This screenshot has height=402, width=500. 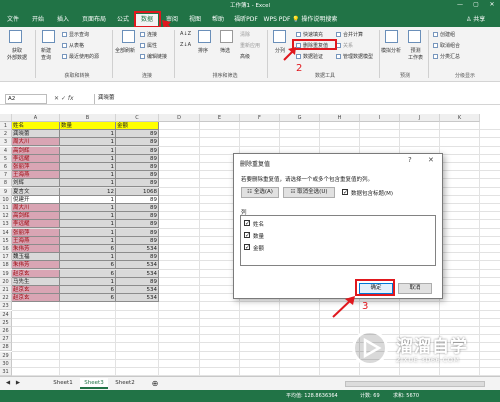 What do you see at coordinates (125, 50) in the screenshot?
I see `refresh-all-button: 全部刷新` at bounding box center [125, 50].